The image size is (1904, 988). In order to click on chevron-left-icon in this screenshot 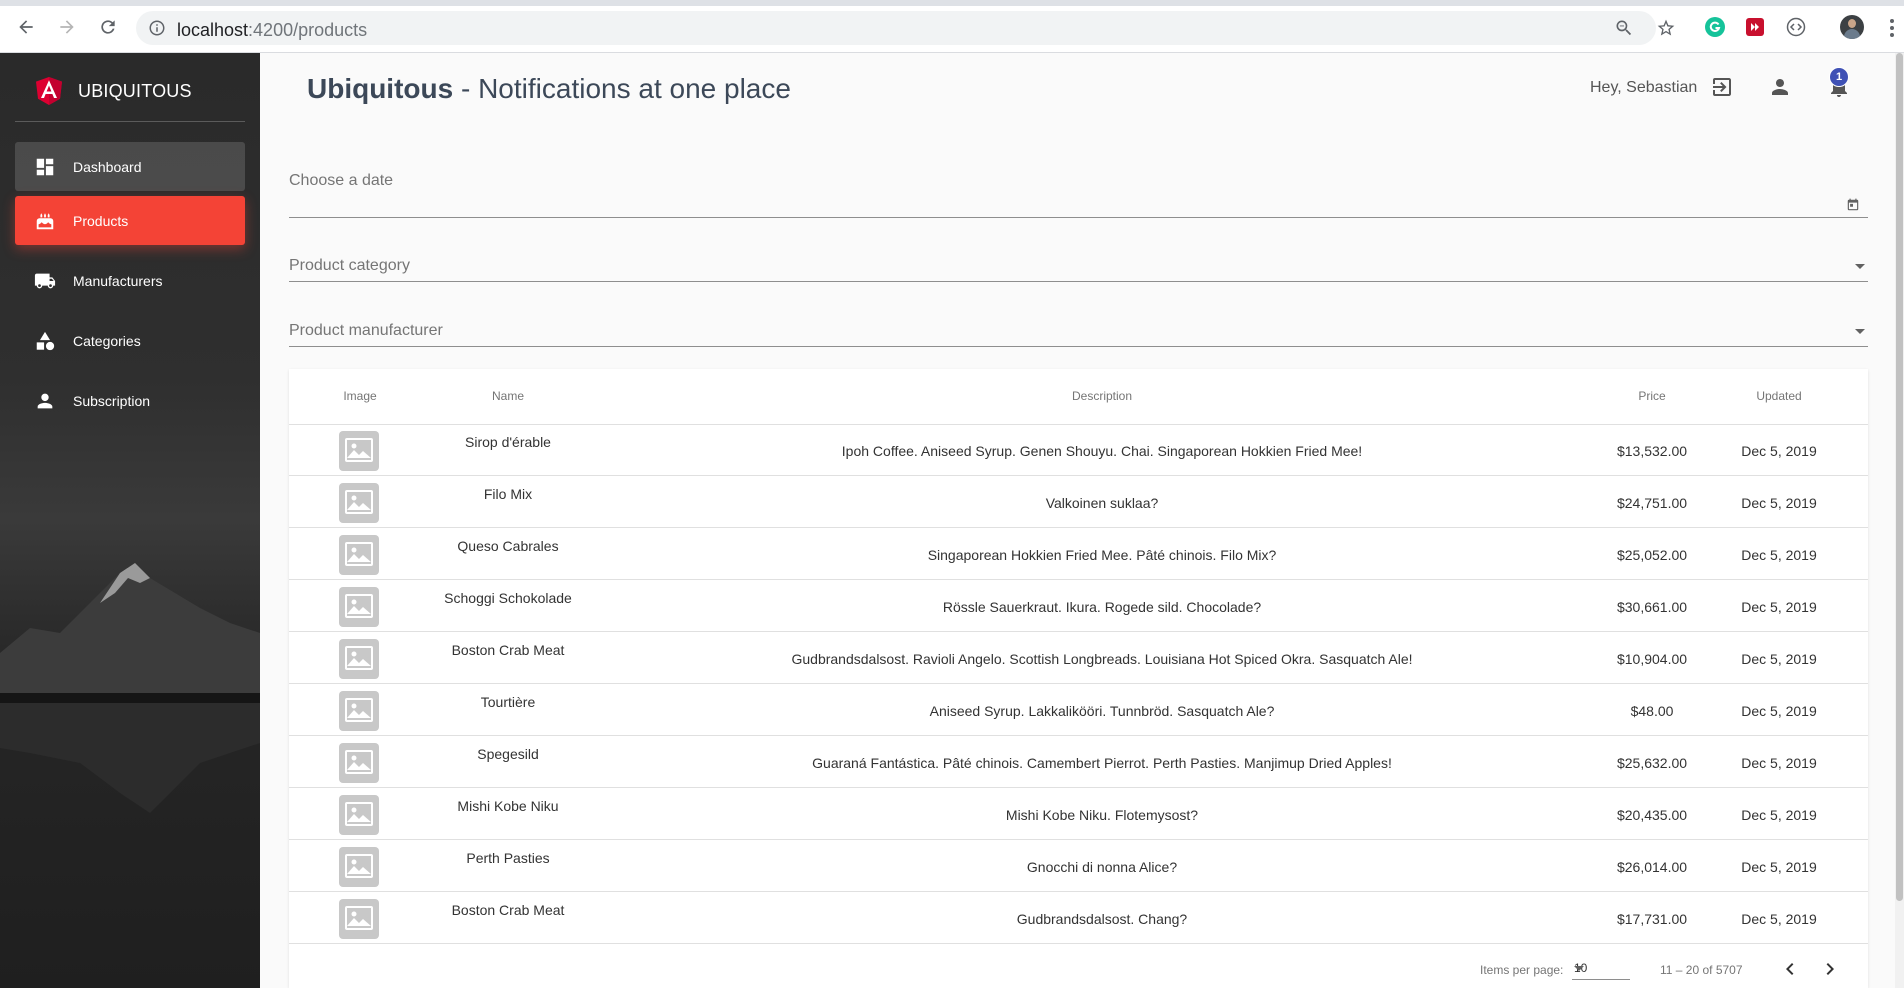, I will do `click(1790, 969)`.